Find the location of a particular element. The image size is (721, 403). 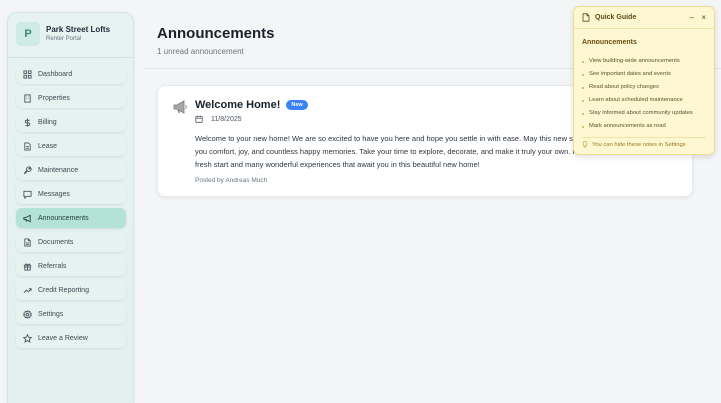

note-icon is located at coordinates (586, 17).